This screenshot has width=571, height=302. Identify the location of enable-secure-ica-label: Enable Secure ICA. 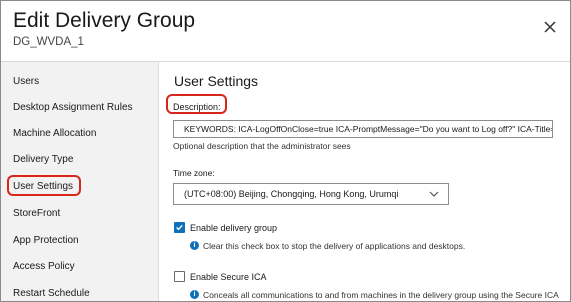
(228, 277).